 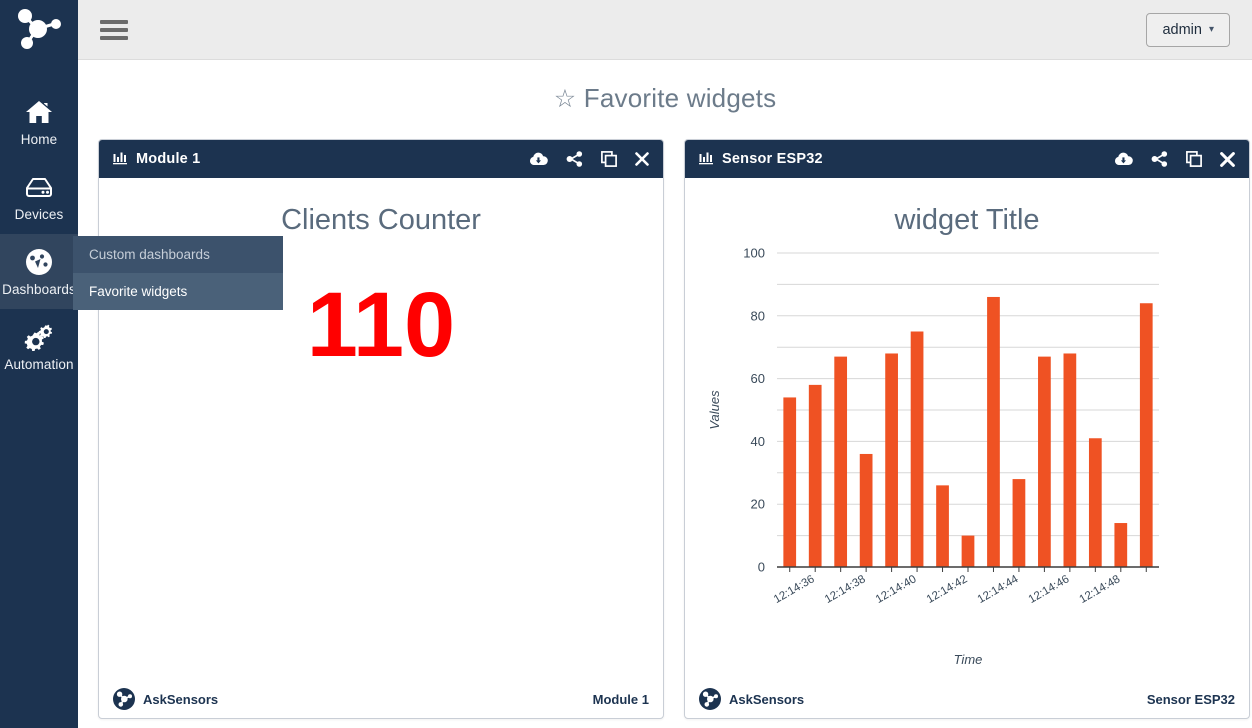 What do you see at coordinates (168, 159) in the screenshot?
I see `widget-title-text: Module 1` at bounding box center [168, 159].